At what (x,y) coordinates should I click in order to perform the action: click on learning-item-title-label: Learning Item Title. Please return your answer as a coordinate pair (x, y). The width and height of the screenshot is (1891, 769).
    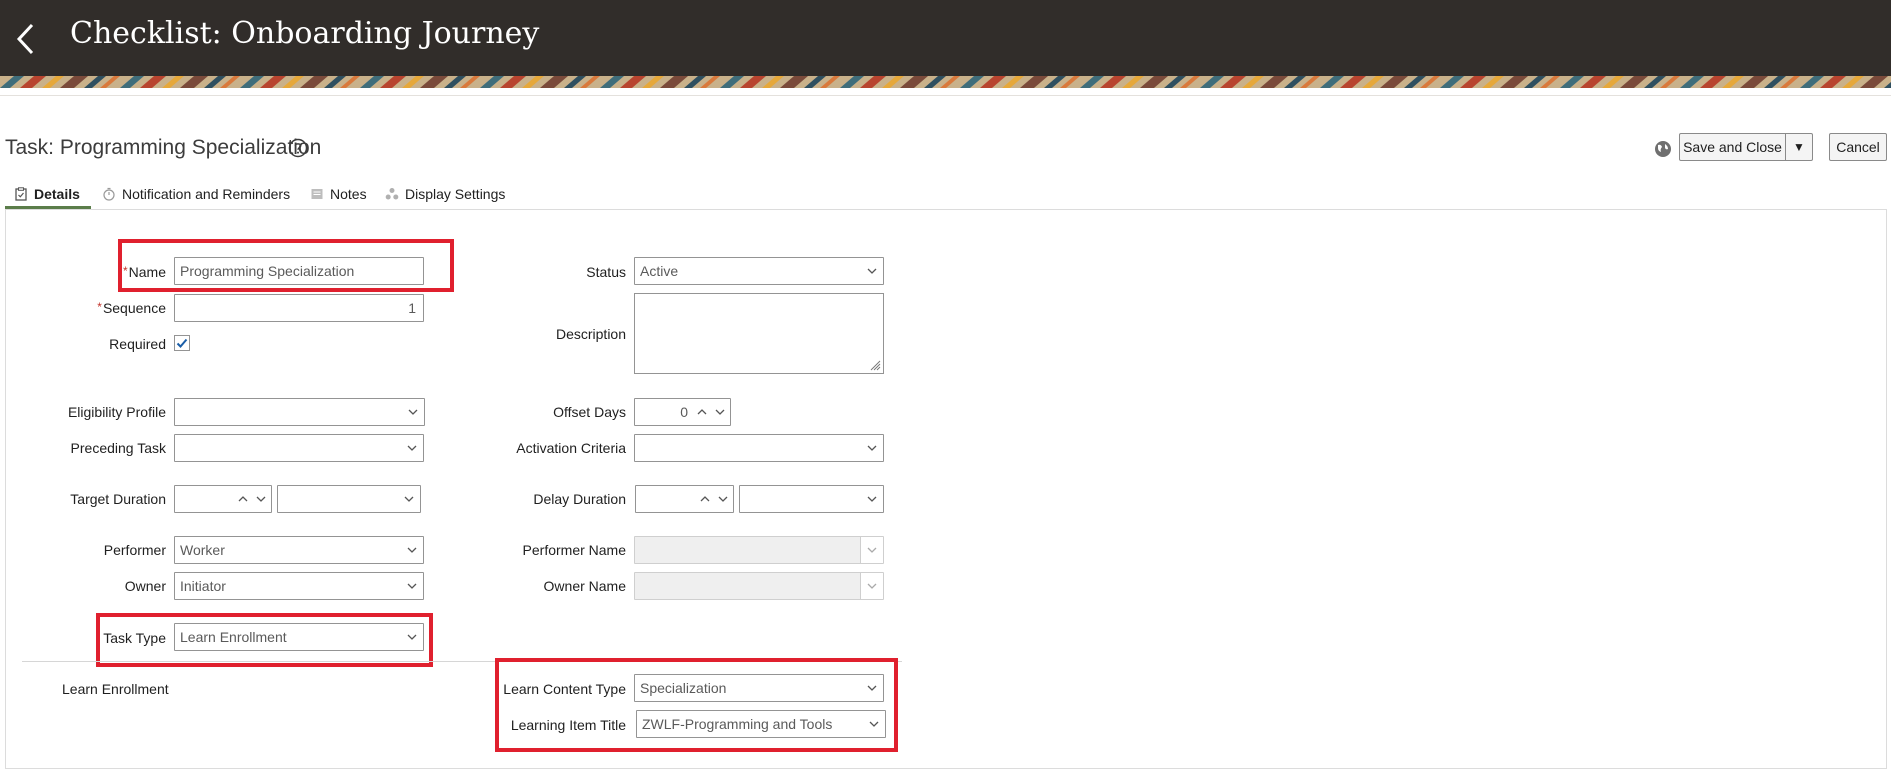
    Looking at the image, I should click on (568, 725).